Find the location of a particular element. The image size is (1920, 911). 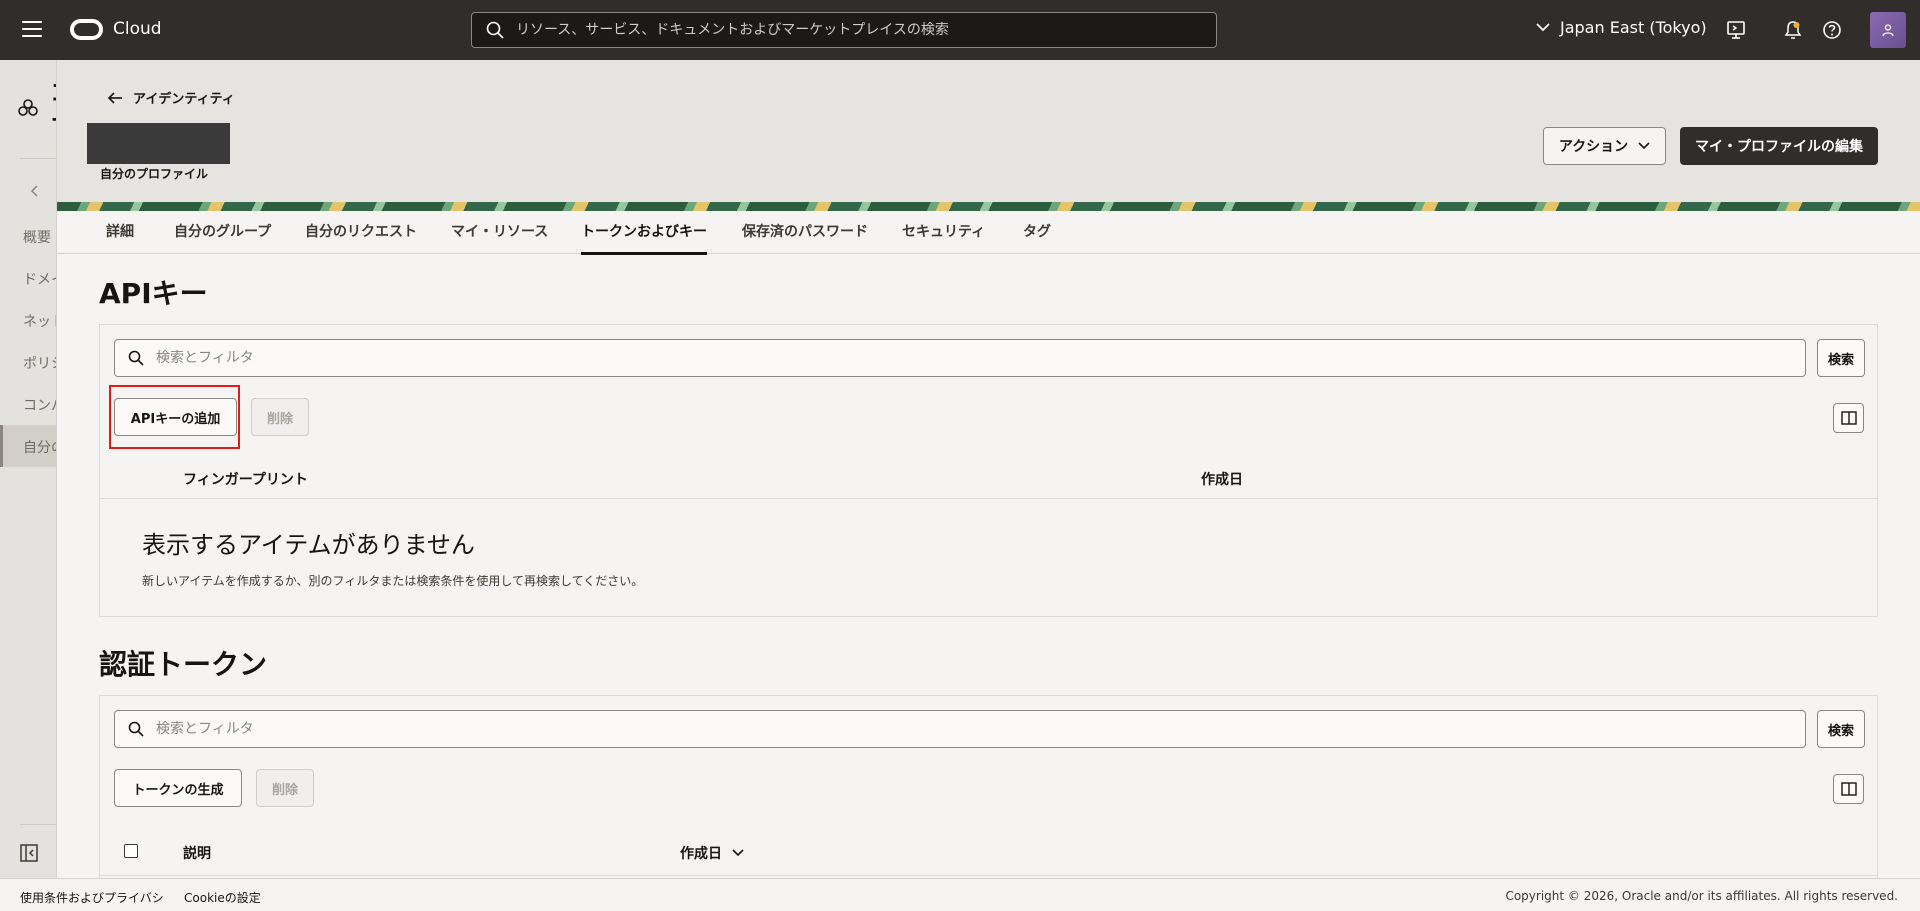

user-avatar is located at coordinates (1888, 30).